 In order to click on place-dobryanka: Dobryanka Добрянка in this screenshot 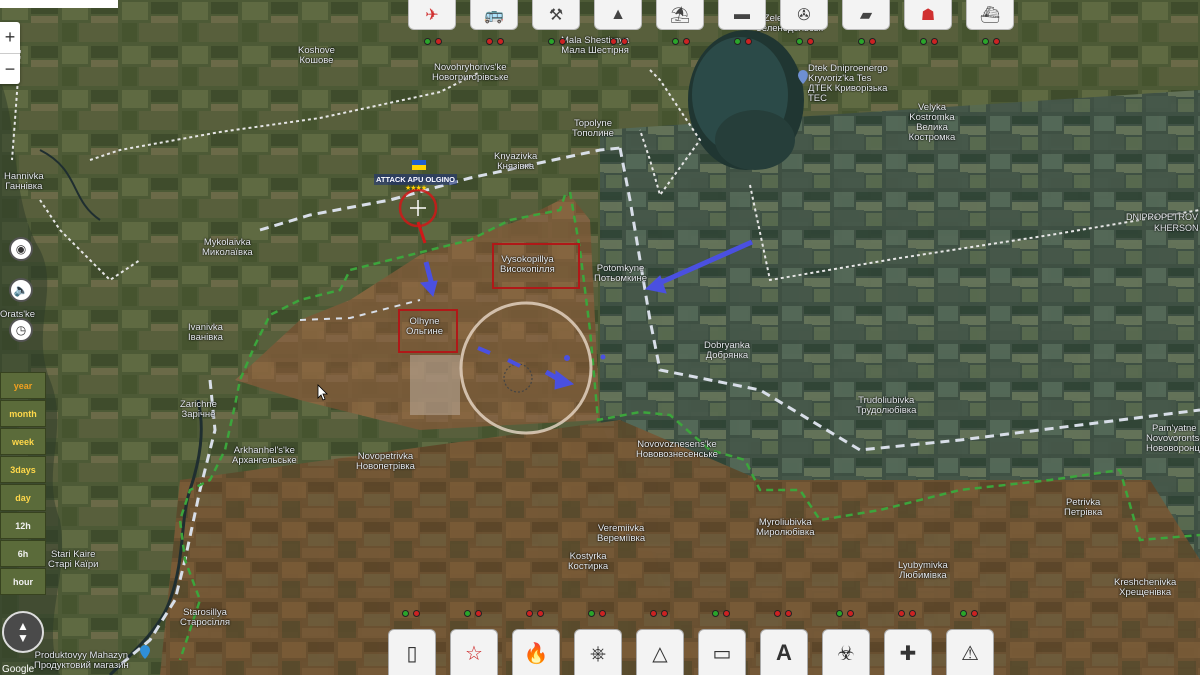, I will do `click(727, 350)`.